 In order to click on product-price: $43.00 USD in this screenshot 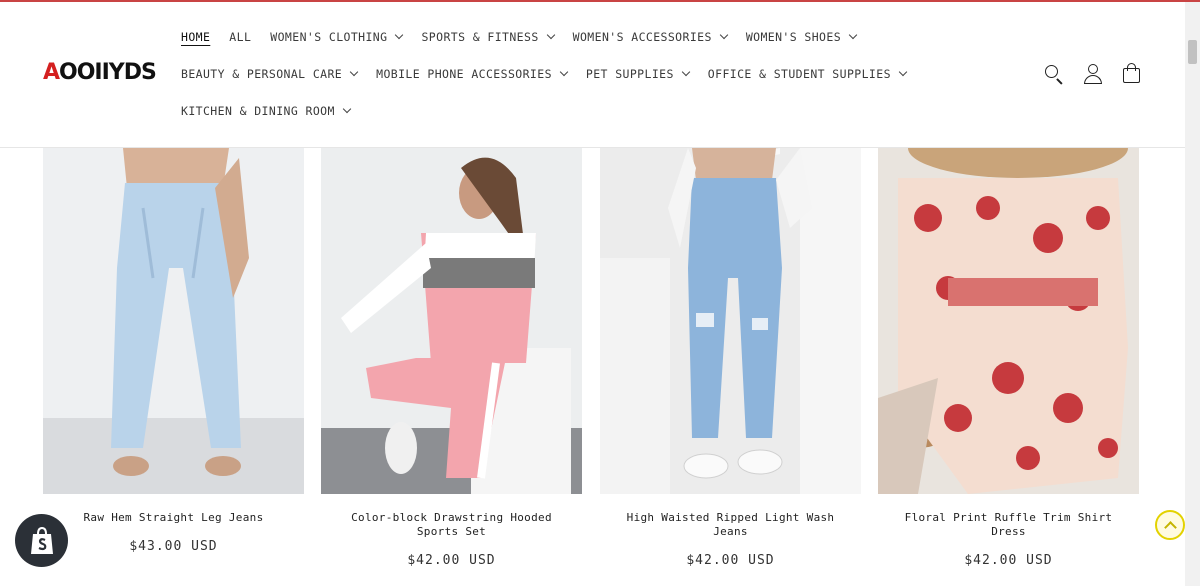, I will do `click(173, 546)`.